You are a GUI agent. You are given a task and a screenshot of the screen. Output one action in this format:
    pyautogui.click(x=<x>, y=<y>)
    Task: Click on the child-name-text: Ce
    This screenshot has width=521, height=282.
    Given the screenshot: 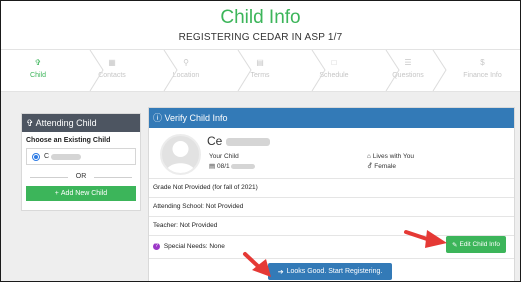 What is the action you would take?
    pyautogui.click(x=215, y=141)
    